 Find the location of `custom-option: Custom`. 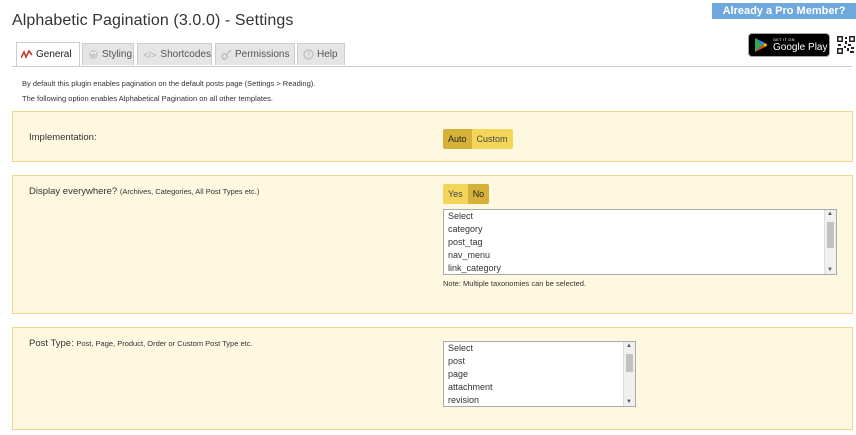

custom-option: Custom is located at coordinates (492, 139).